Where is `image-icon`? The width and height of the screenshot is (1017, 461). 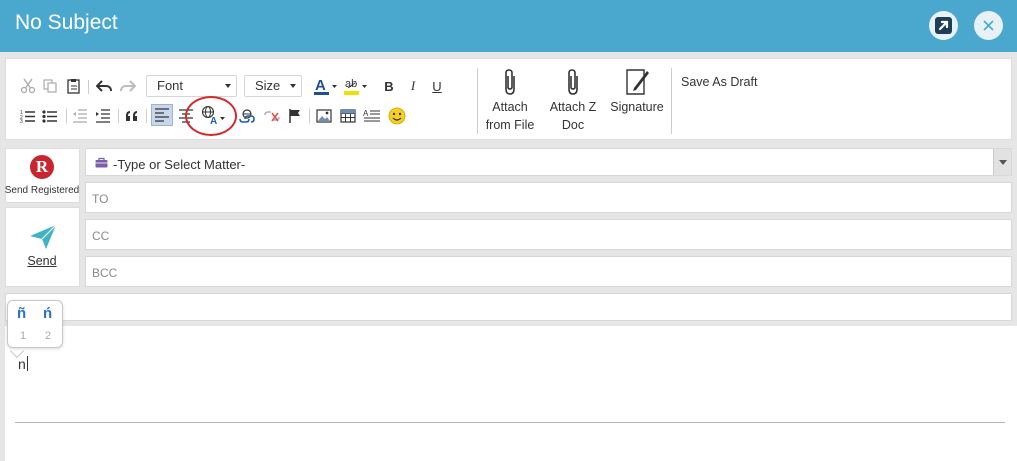 image-icon is located at coordinates (324, 116).